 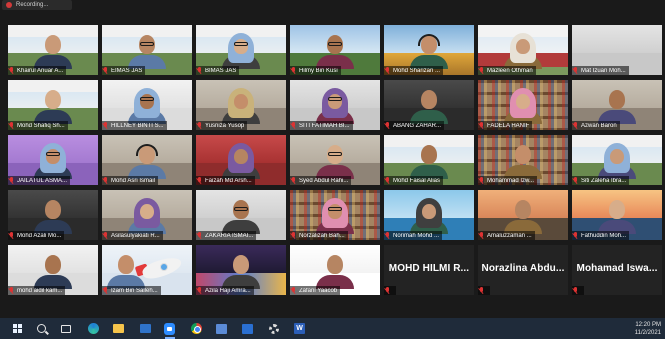 I want to click on participant-video-tile: FADELA HANIF, so click(x=523, y=105).